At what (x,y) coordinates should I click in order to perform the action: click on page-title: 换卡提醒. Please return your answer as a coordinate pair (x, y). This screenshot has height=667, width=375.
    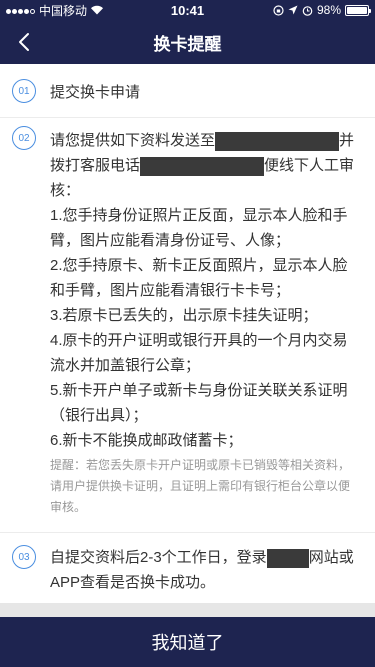
    Looking at the image, I should click on (187, 44).